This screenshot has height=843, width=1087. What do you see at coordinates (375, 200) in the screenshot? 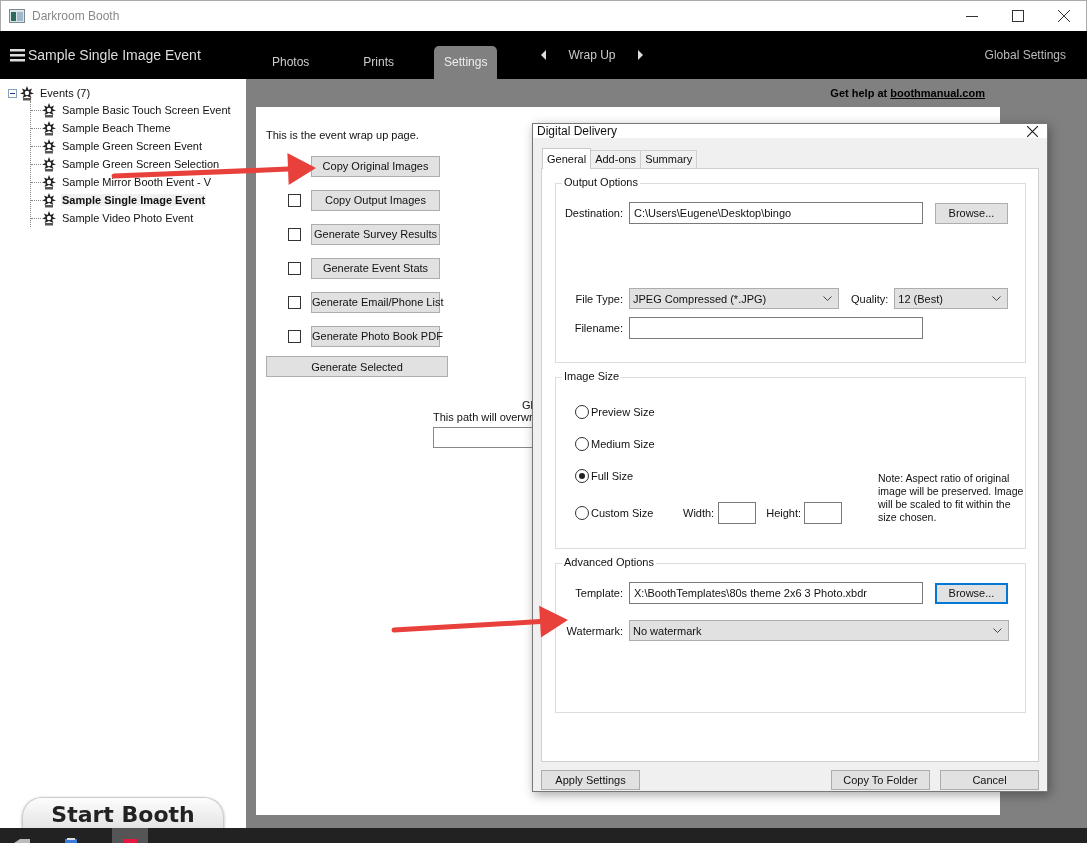
I see `action-button: Copy Output Images` at bounding box center [375, 200].